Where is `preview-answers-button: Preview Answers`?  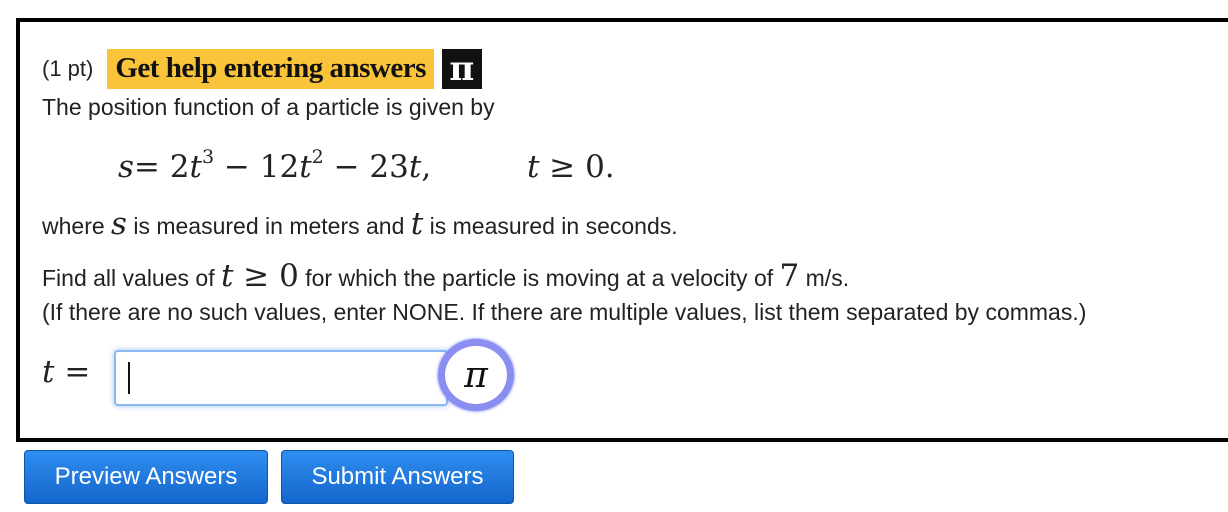 preview-answers-button: Preview Answers is located at coordinates (146, 477).